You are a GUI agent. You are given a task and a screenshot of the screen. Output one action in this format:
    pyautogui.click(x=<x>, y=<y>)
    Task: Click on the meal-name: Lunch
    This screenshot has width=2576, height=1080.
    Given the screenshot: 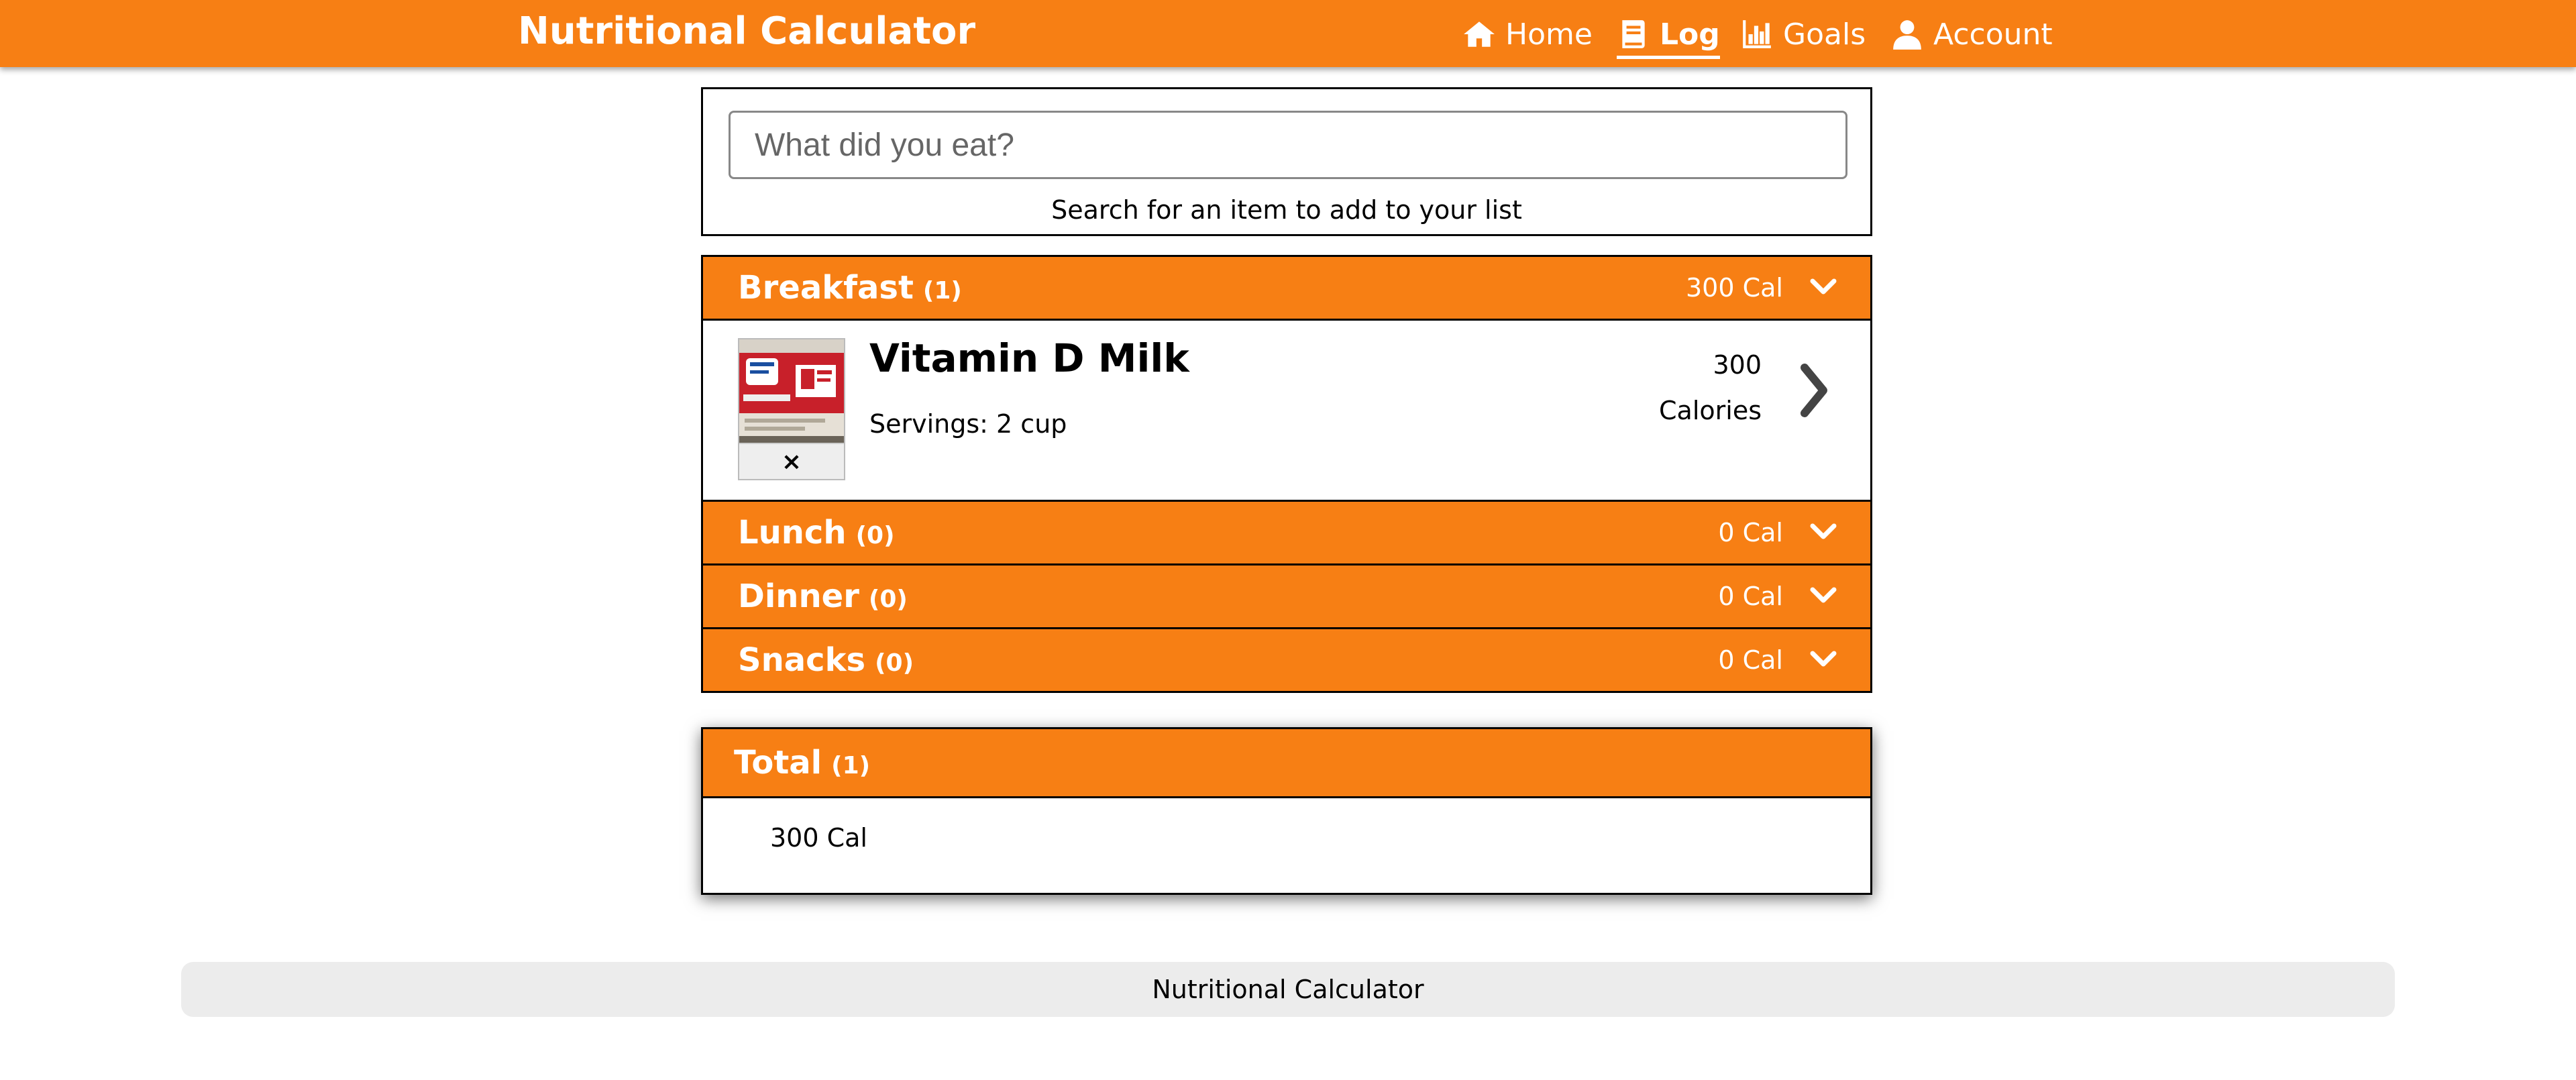 What is the action you would take?
    pyautogui.click(x=792, y=532)
    